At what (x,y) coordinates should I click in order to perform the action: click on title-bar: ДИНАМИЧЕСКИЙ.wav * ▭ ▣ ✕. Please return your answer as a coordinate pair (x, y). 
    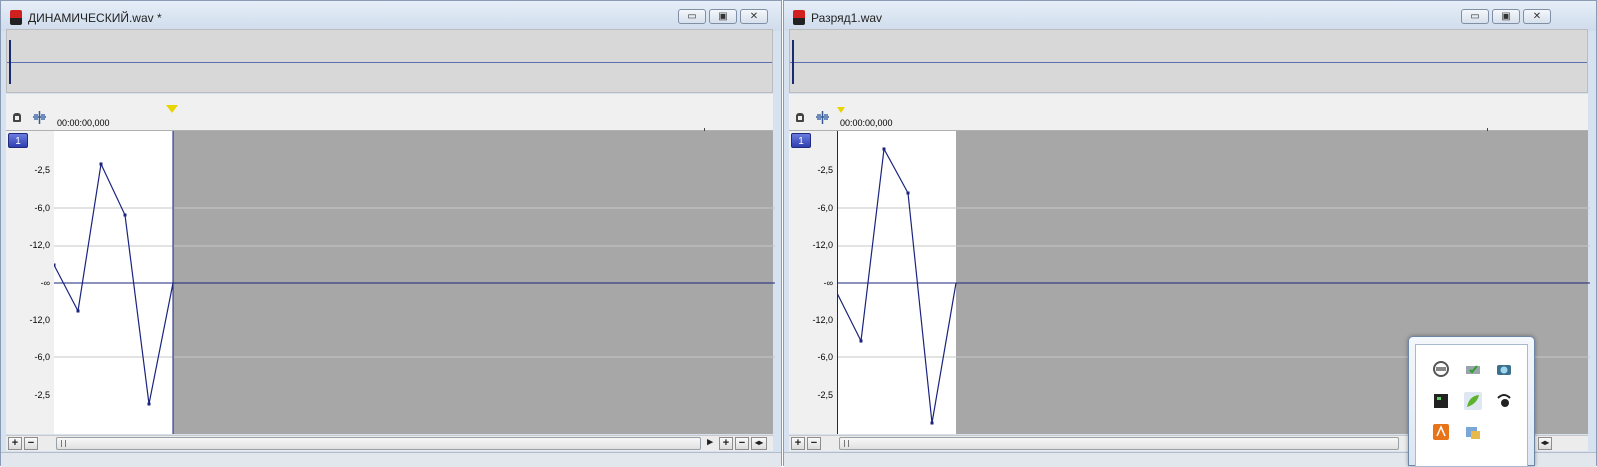
    Looking at the image, I should click on (391, 16).